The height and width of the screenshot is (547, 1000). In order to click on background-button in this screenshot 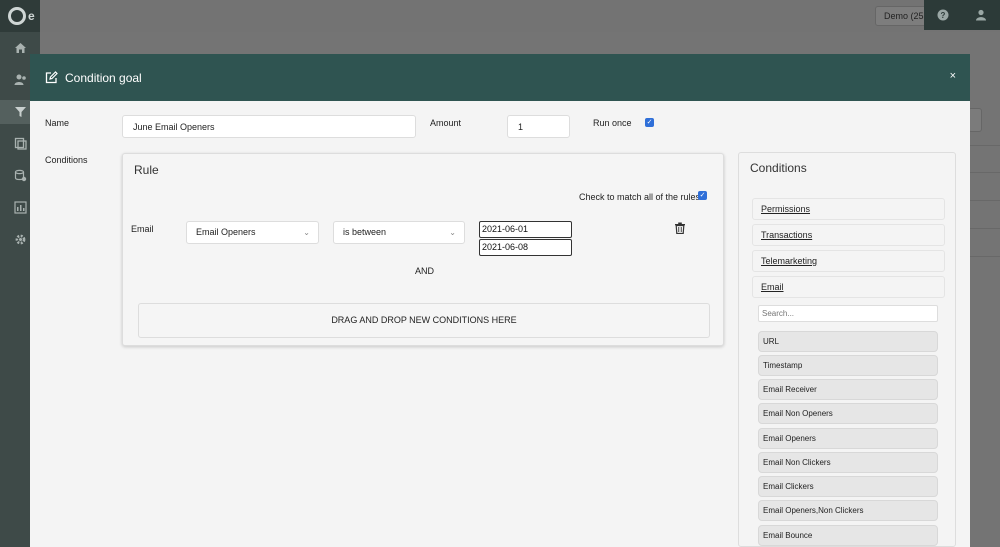, I will do `click(975, 120)`.